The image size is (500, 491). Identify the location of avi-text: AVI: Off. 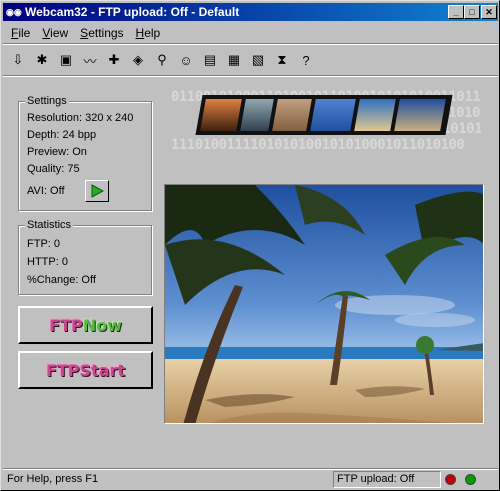
(46, 191).